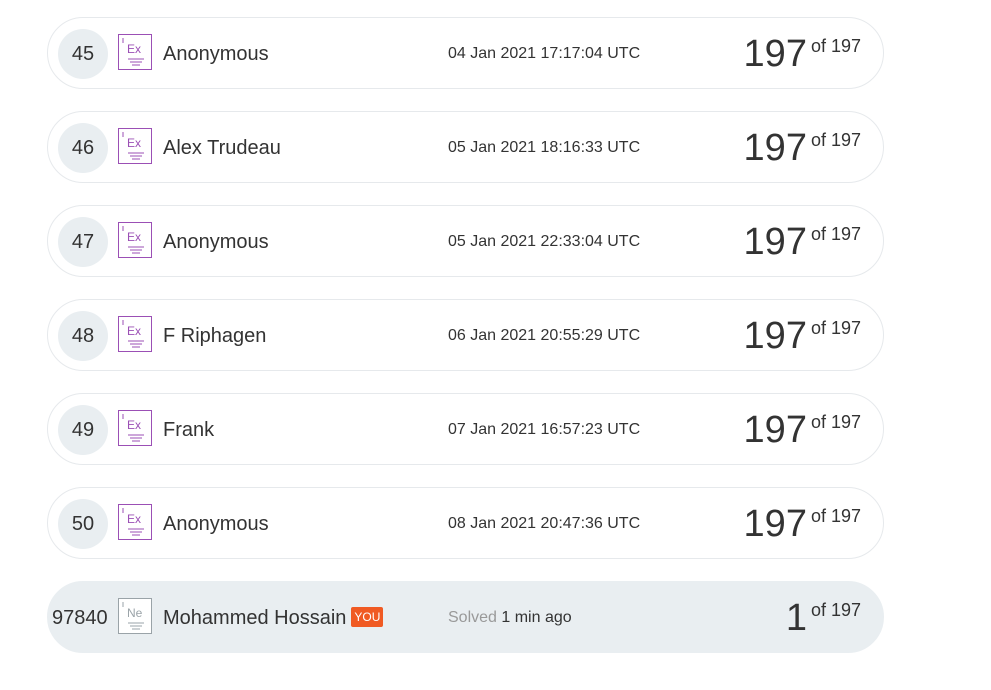 This screenshot has height=690, width=991. What do you see at coordinates (544, 147) in the screenshot?
I see `completion-date: 05 Jan 2021 18:16:33 UTC` at bounding box center [544, 147].